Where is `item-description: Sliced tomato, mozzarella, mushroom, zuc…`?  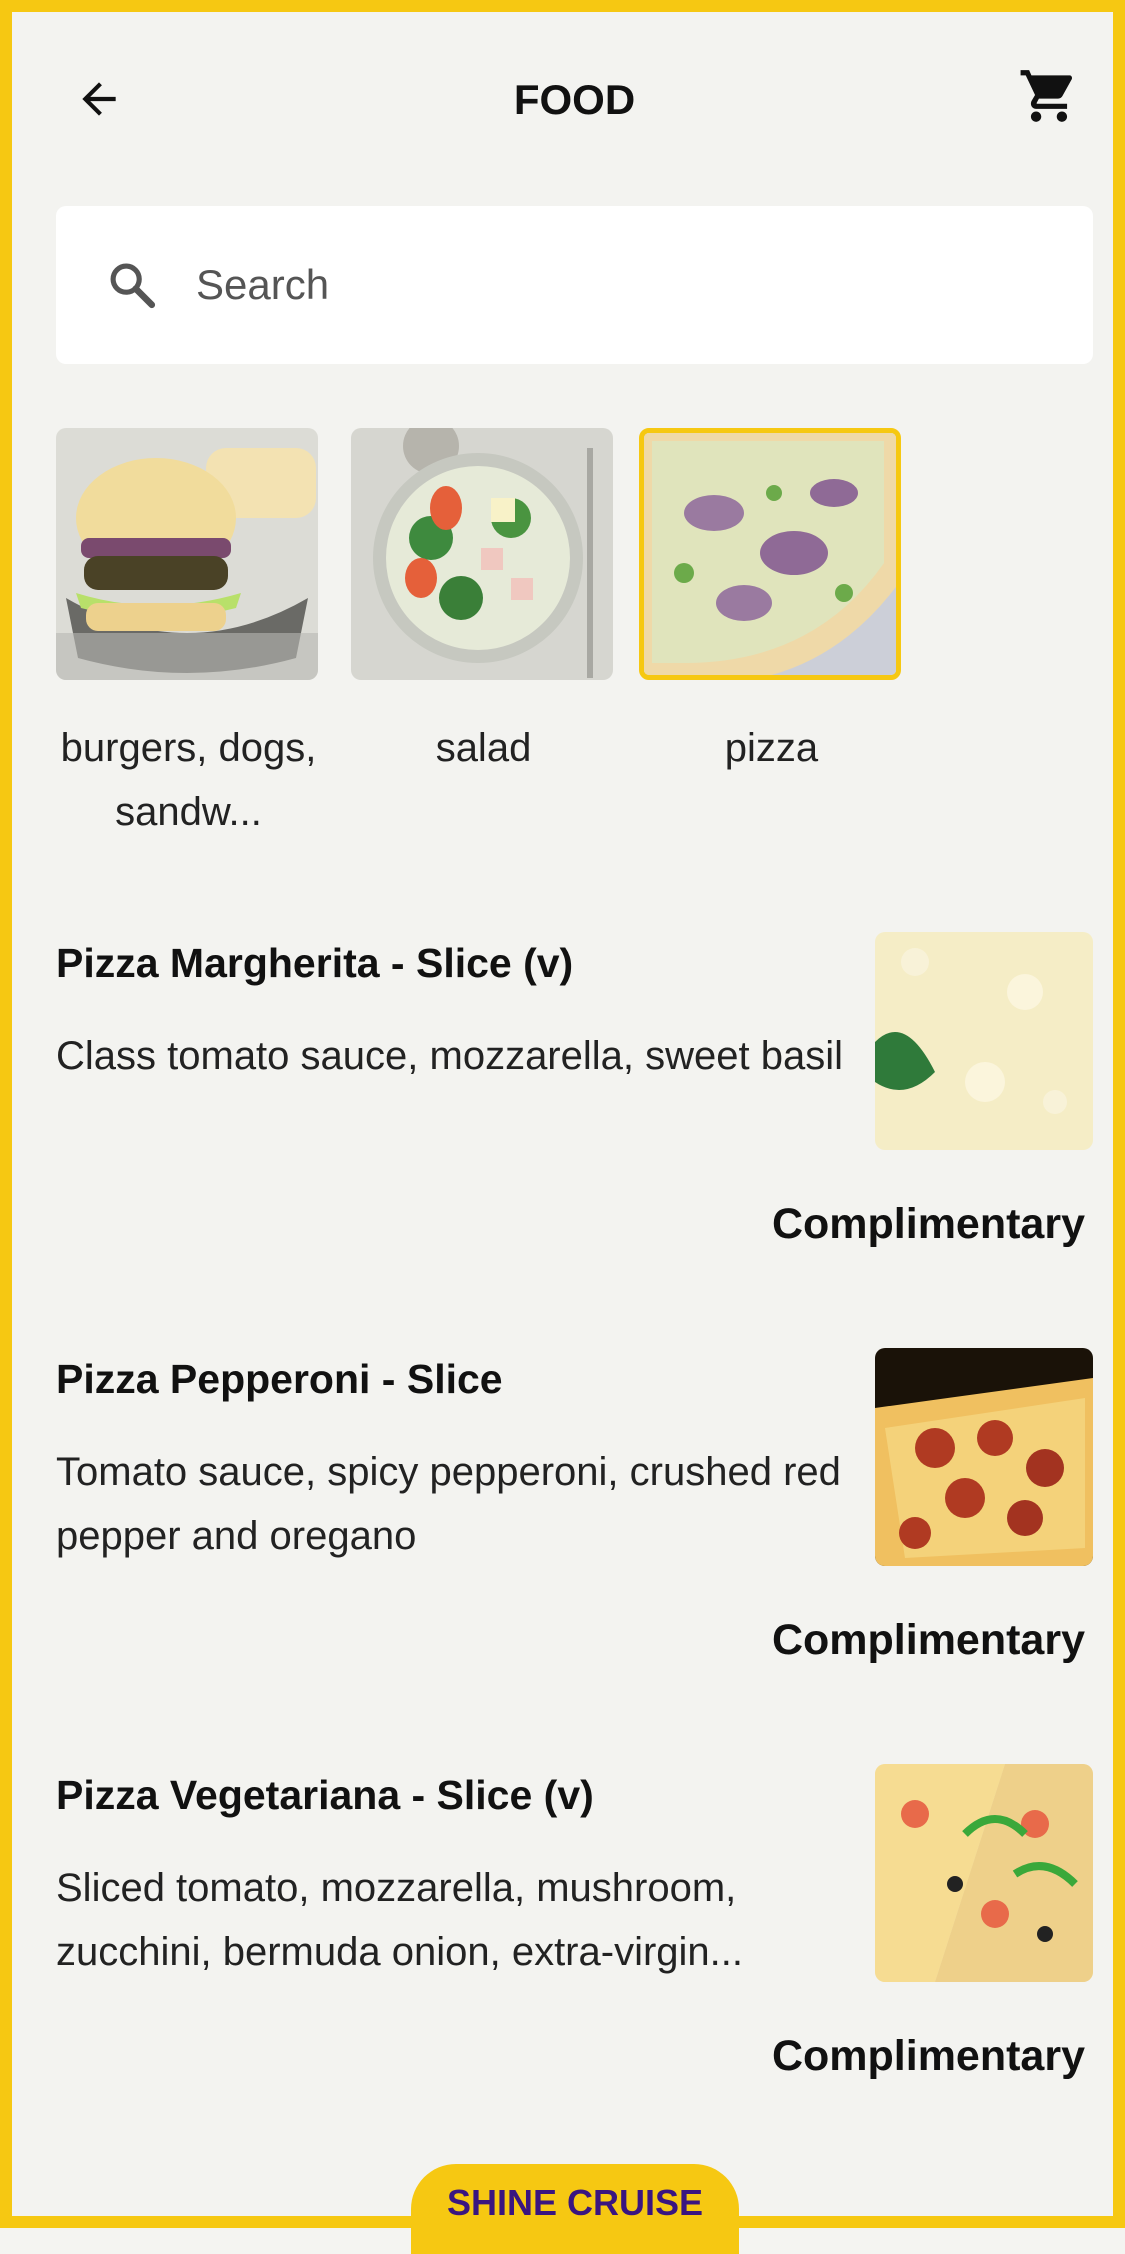 item-description: Sliced tomato, mozzarella, mushroom, zuc… is located at coordinates (399, 1920).